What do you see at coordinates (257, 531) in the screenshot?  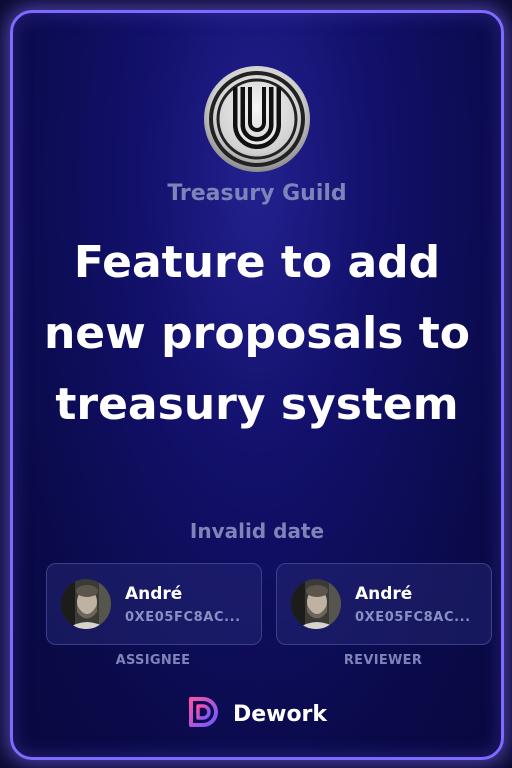 I see `task-date: Invalid date` at bounding box center [257, 531].